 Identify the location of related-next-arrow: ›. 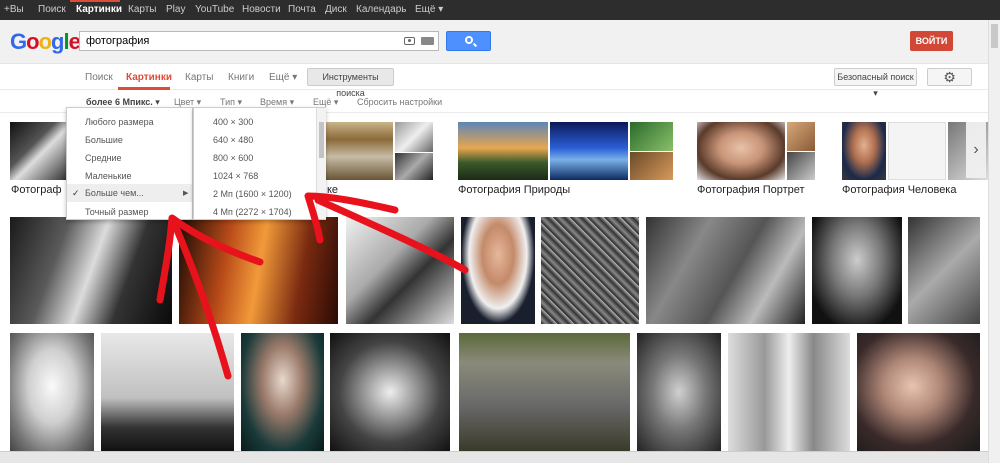
(976, 150).